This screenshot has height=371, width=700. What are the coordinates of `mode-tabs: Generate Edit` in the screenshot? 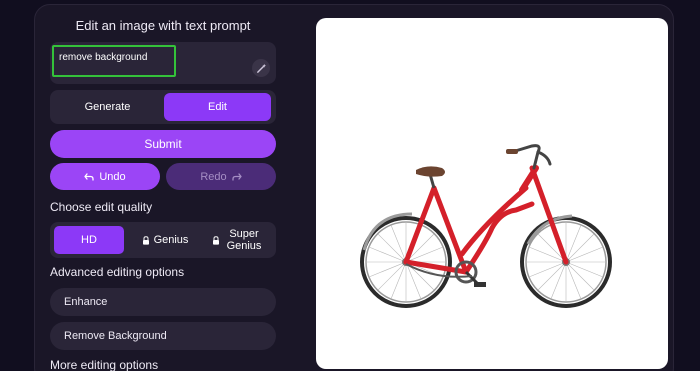 It's located at (163, 107).